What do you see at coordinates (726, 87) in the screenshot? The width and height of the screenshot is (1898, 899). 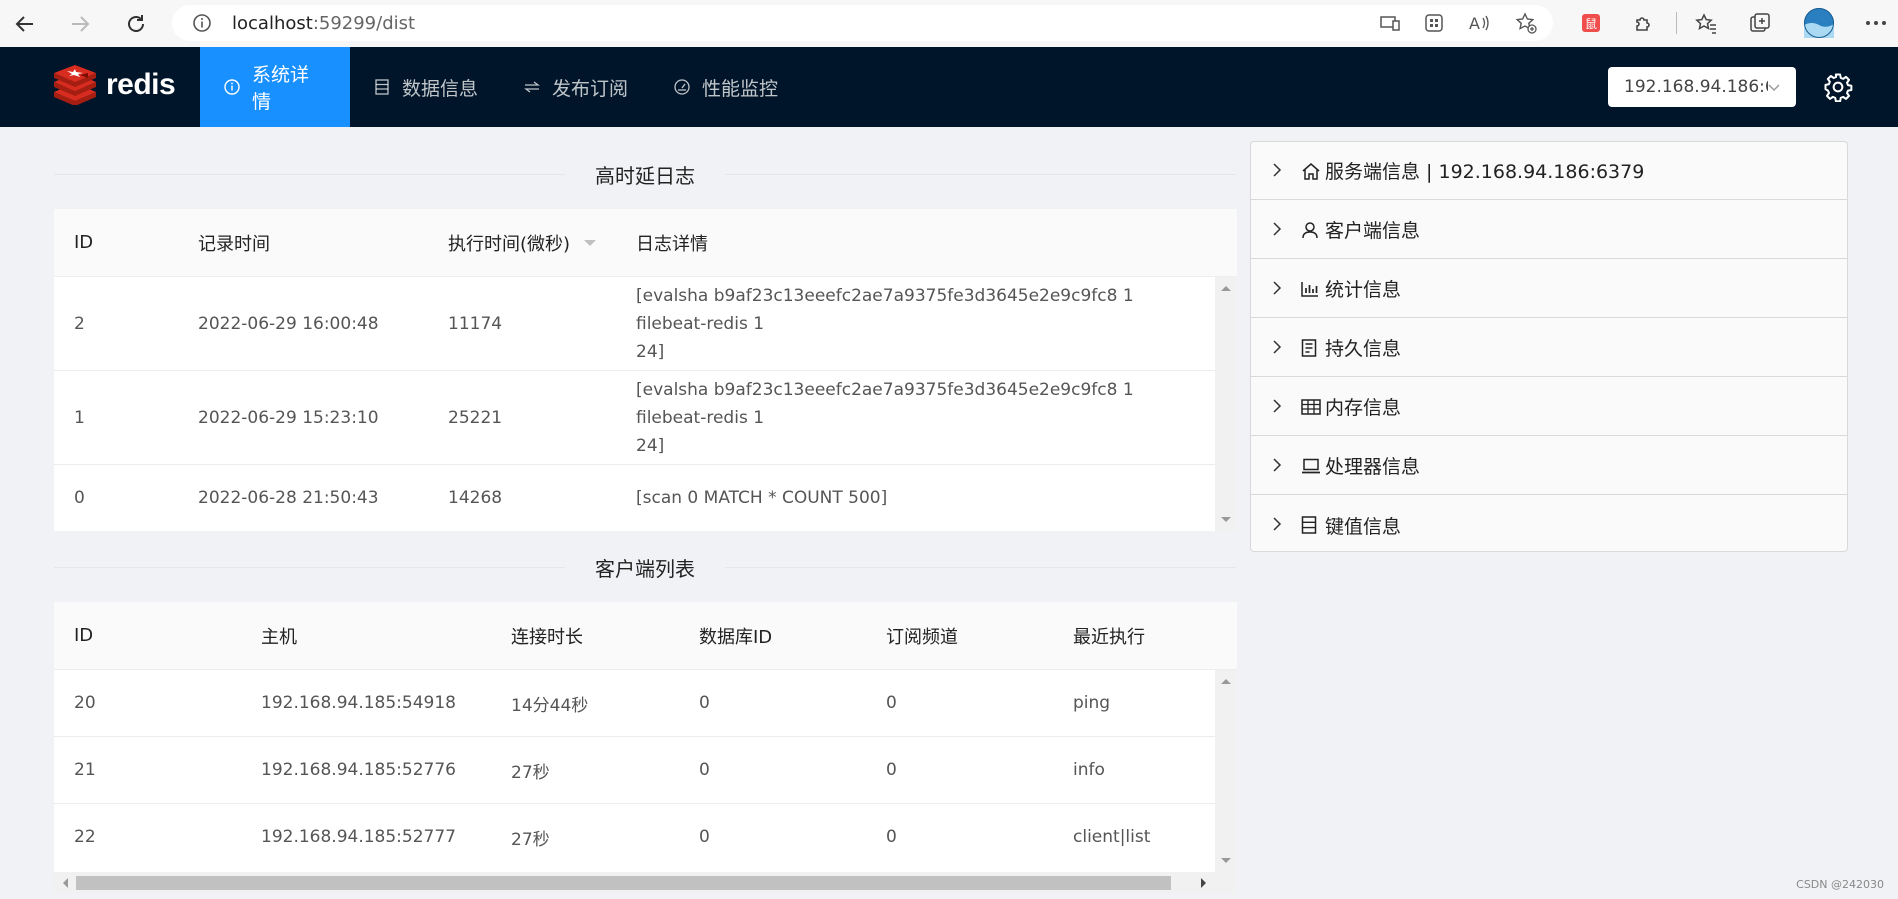 I see `menu-performance: 性能监控` at bounding box center [726, 87].